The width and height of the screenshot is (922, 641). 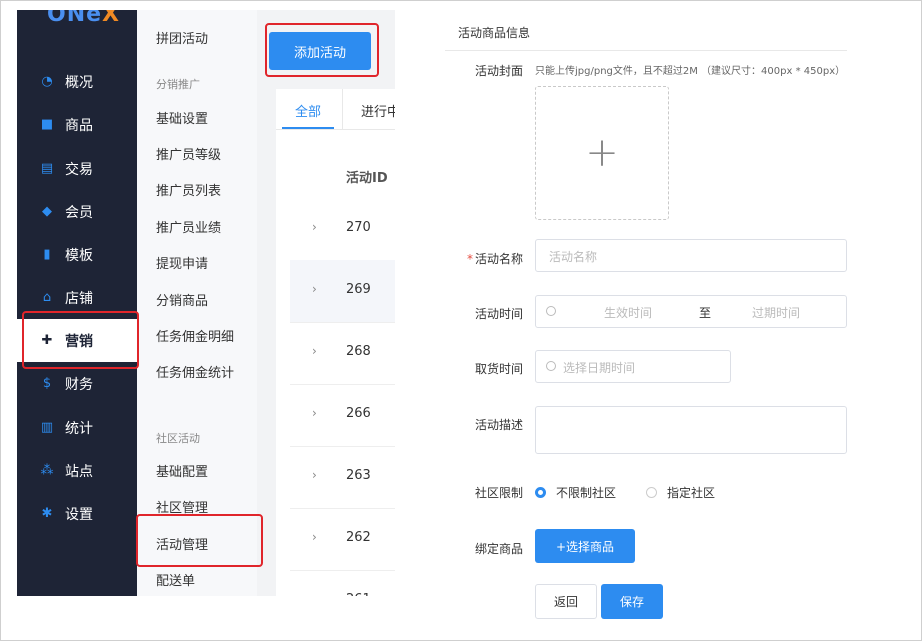 I want to click on time-label: 活动时间, so click(x=498, y=314).